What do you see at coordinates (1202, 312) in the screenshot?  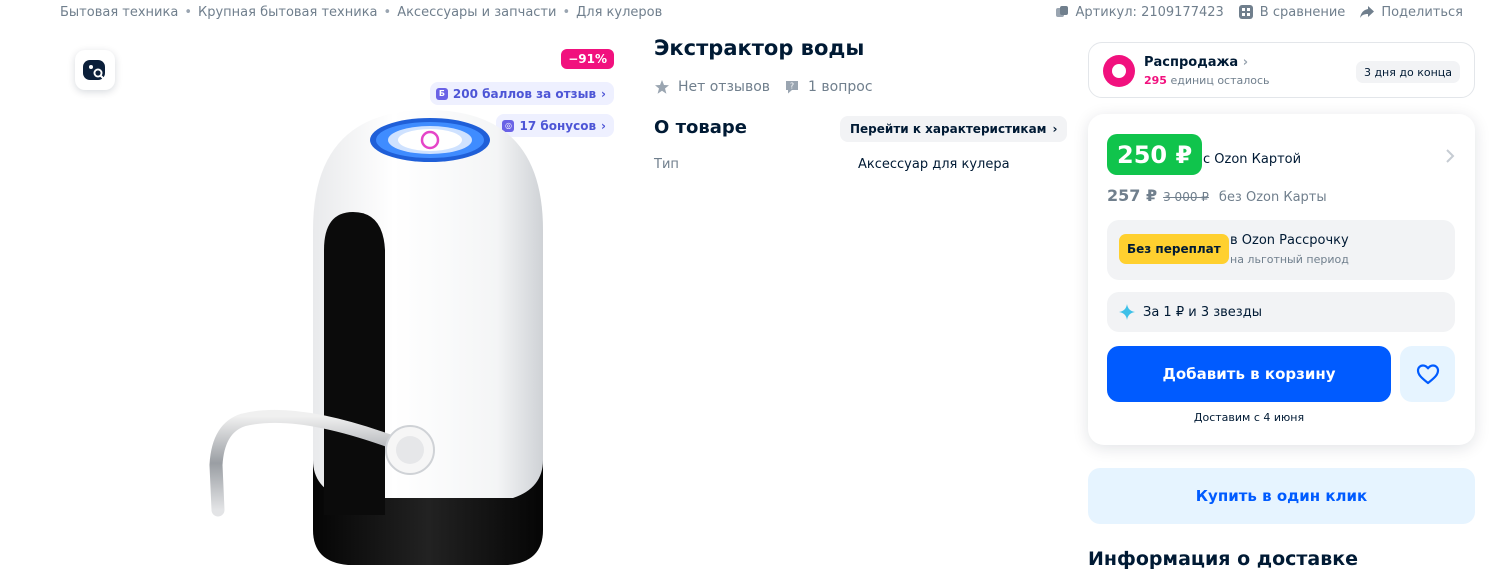 I see `stars-offer-label: За 1 ₽ и 3 звезды` at bounding box center [1202, 312].